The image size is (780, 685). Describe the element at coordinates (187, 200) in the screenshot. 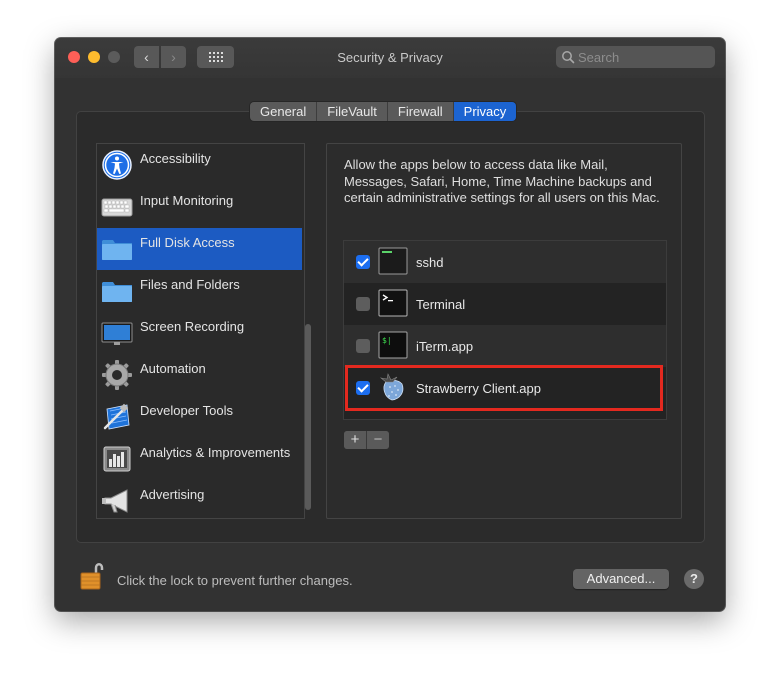

I see `sidebar-item-label: Input Monitoring` at that location.